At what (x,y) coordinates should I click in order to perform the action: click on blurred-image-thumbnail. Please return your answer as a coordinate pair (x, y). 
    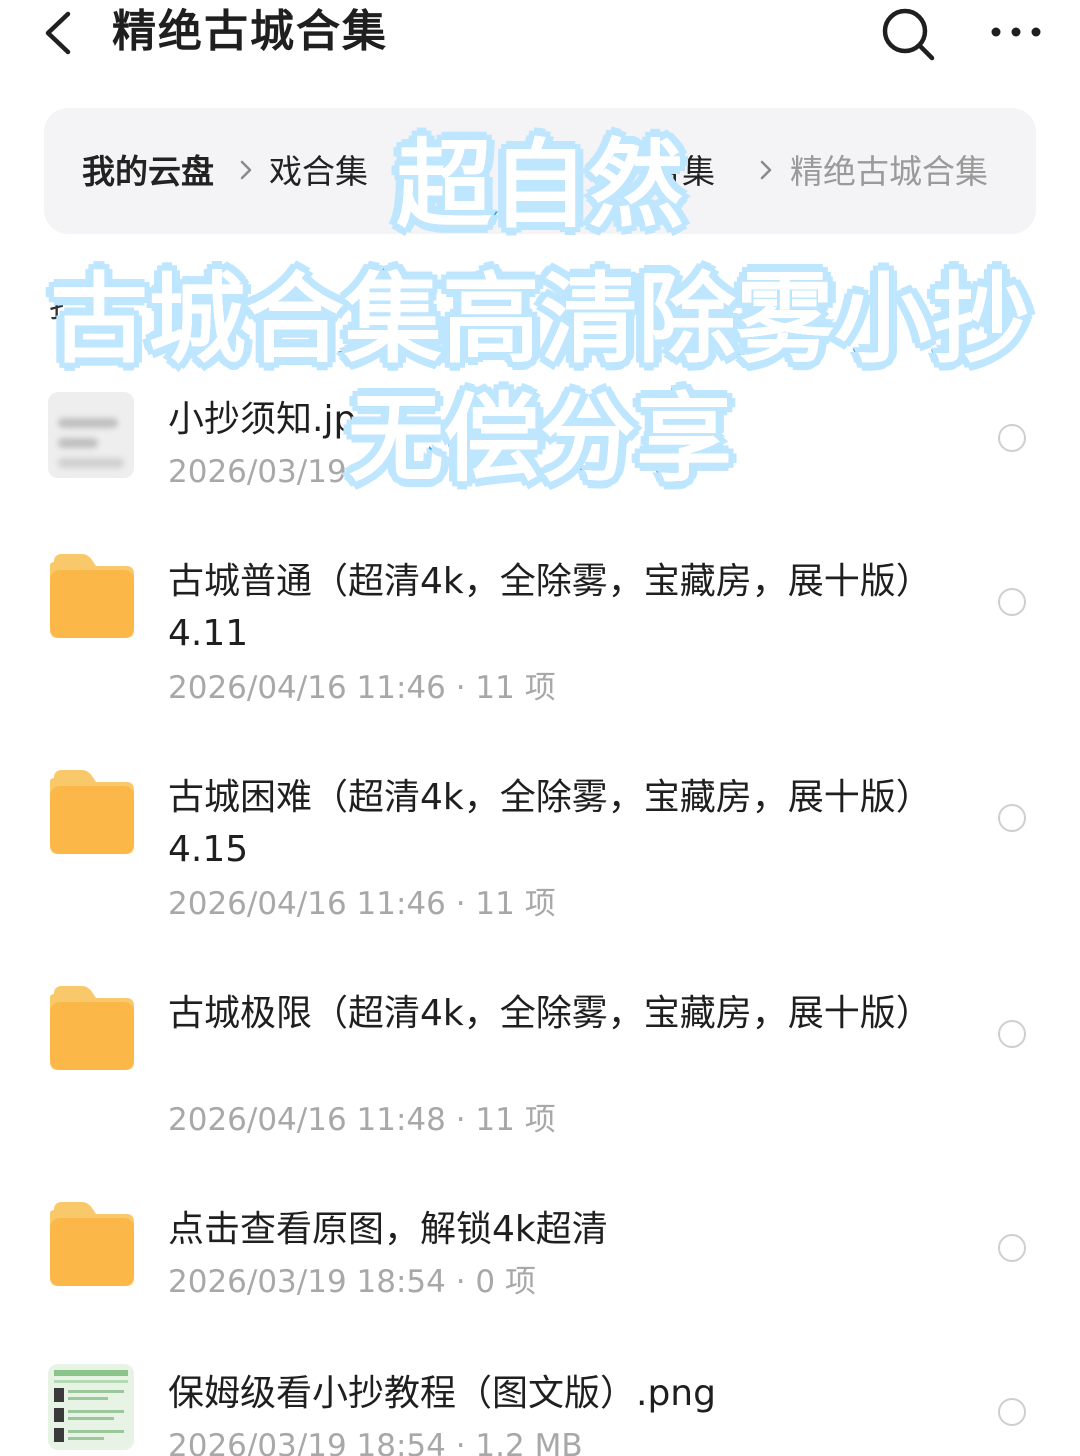
    Looking at the image, I should click on (91, 435).